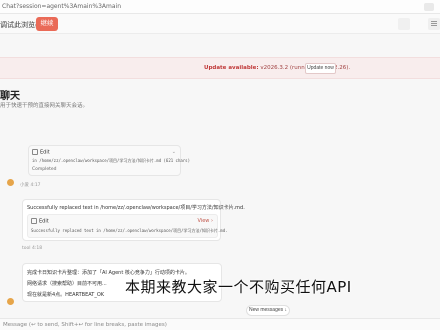  I want to click on chevron-down-icon: ⌄, so click(174, 152).